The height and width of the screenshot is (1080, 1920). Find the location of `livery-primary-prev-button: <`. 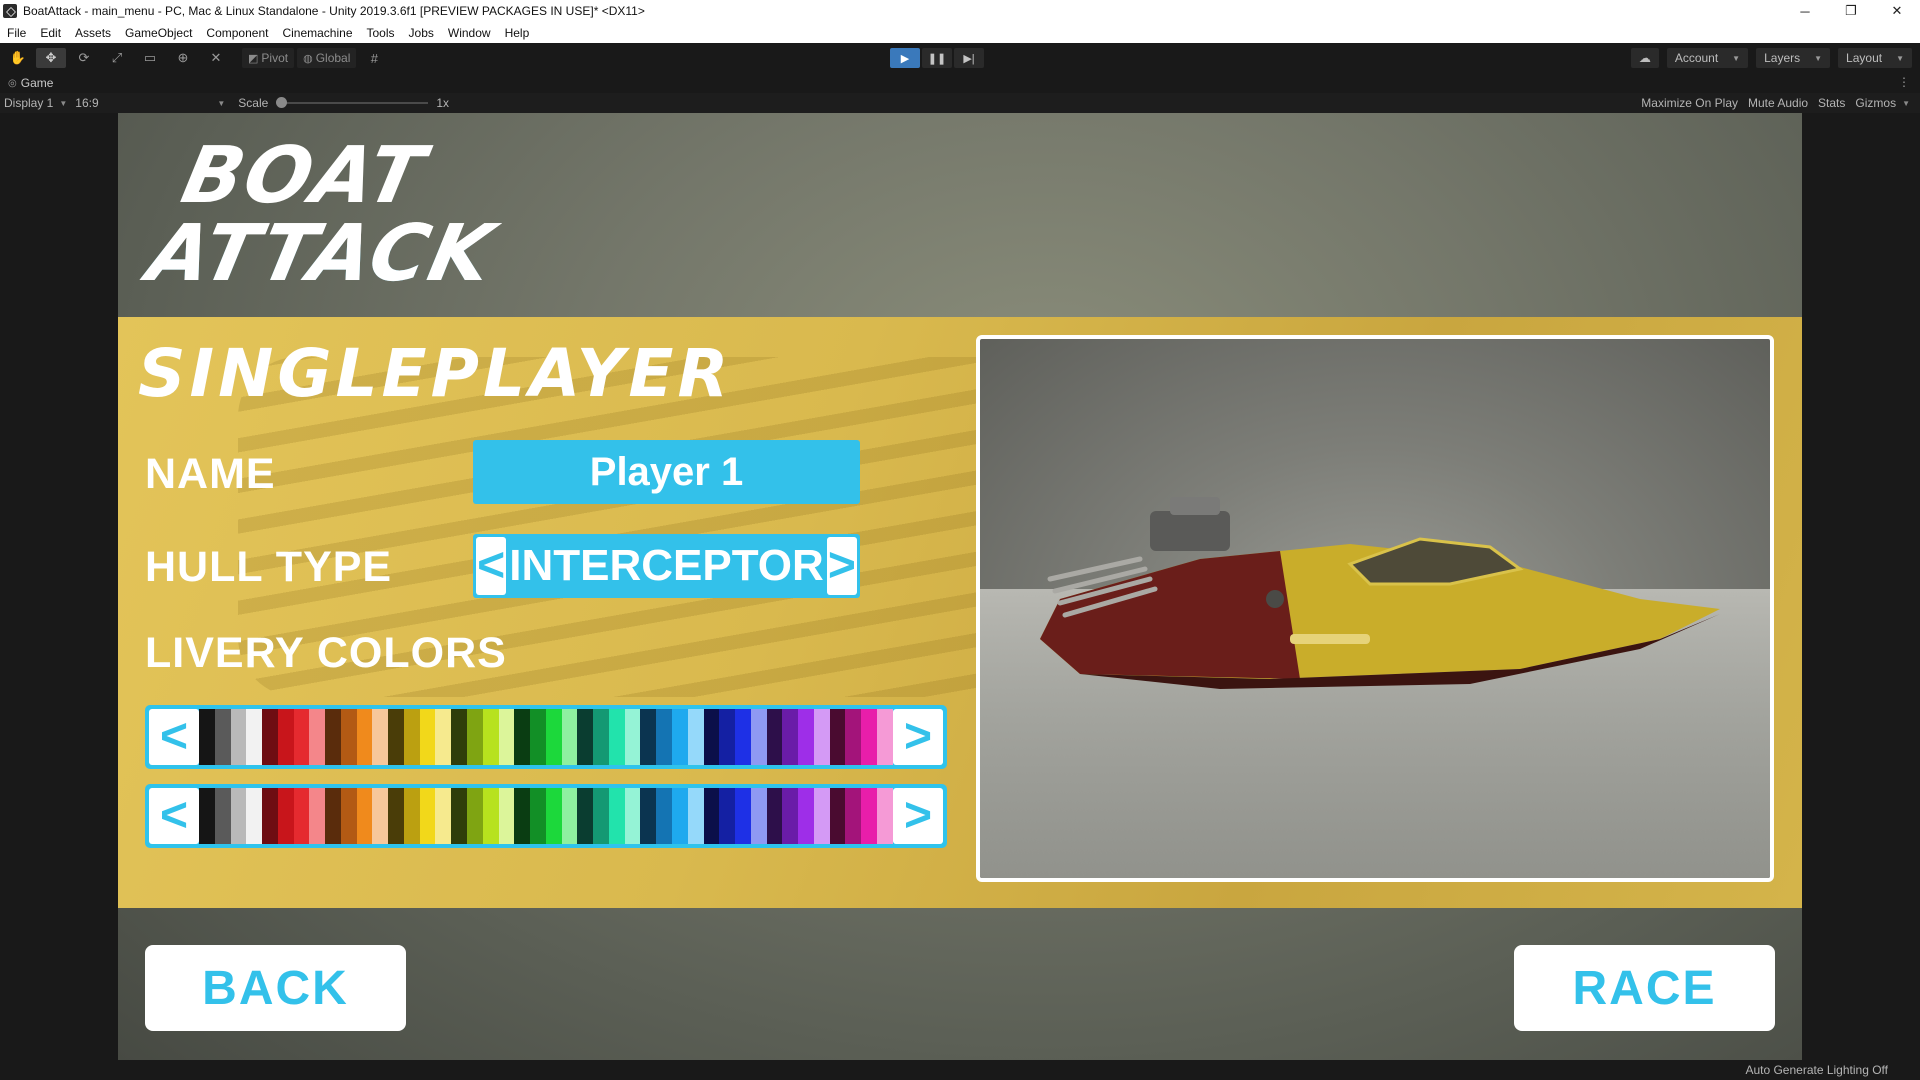

livery-primary-prev-button: < is located at coordinates (174, 737).